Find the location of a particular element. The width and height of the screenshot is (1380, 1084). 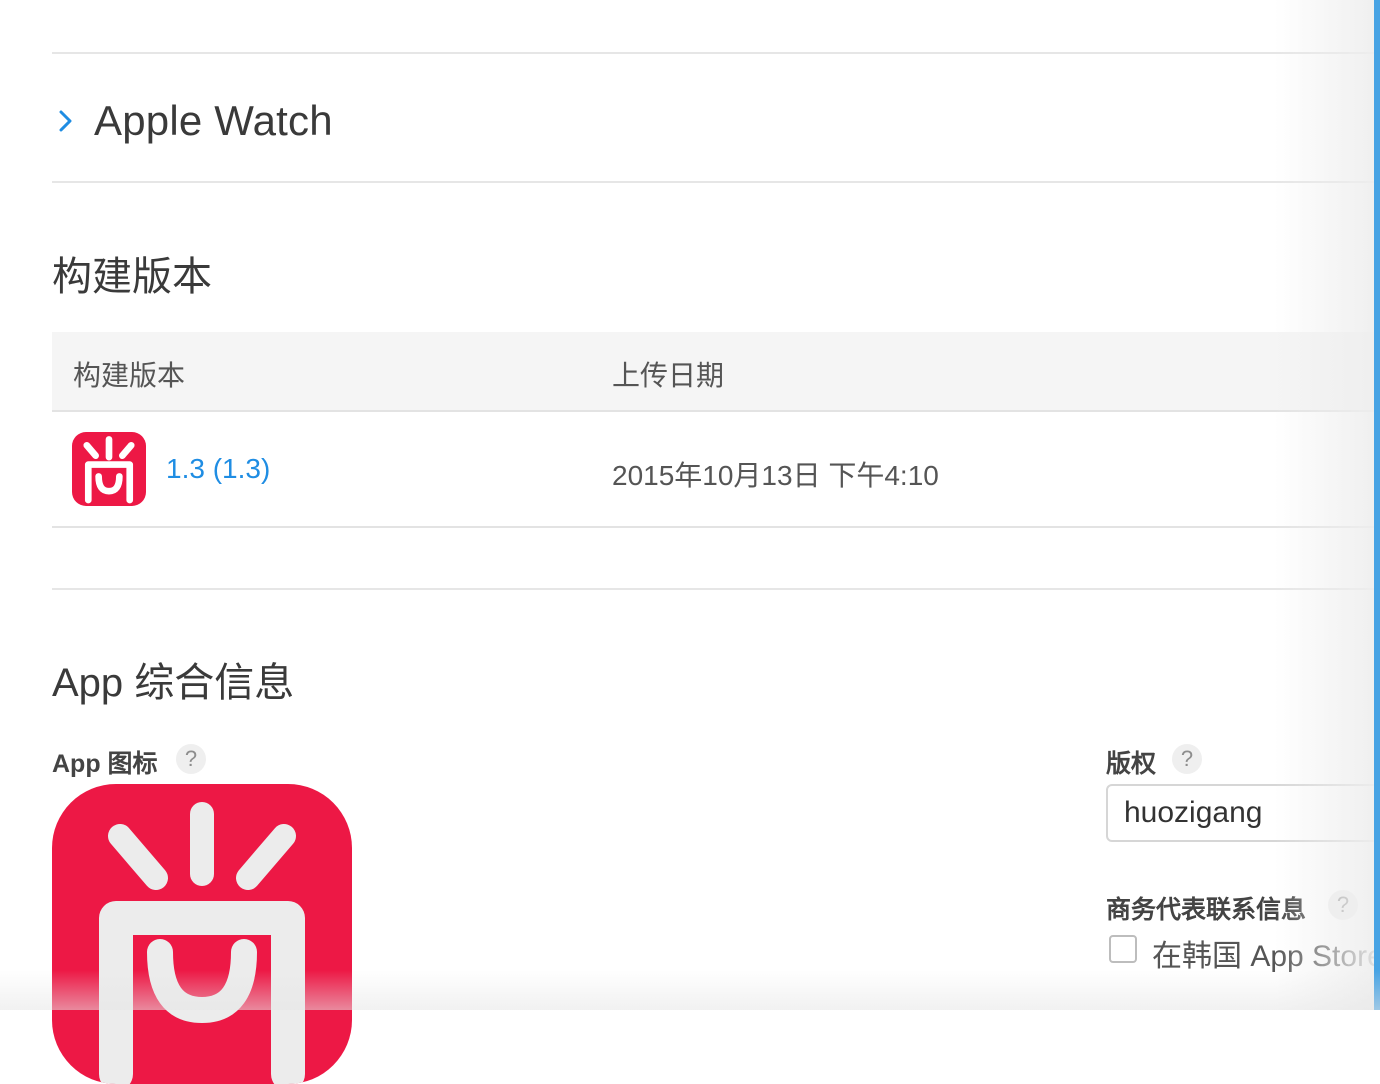

build-table-header: 构建版本 上传日期 is located at coordinates (716, 372).